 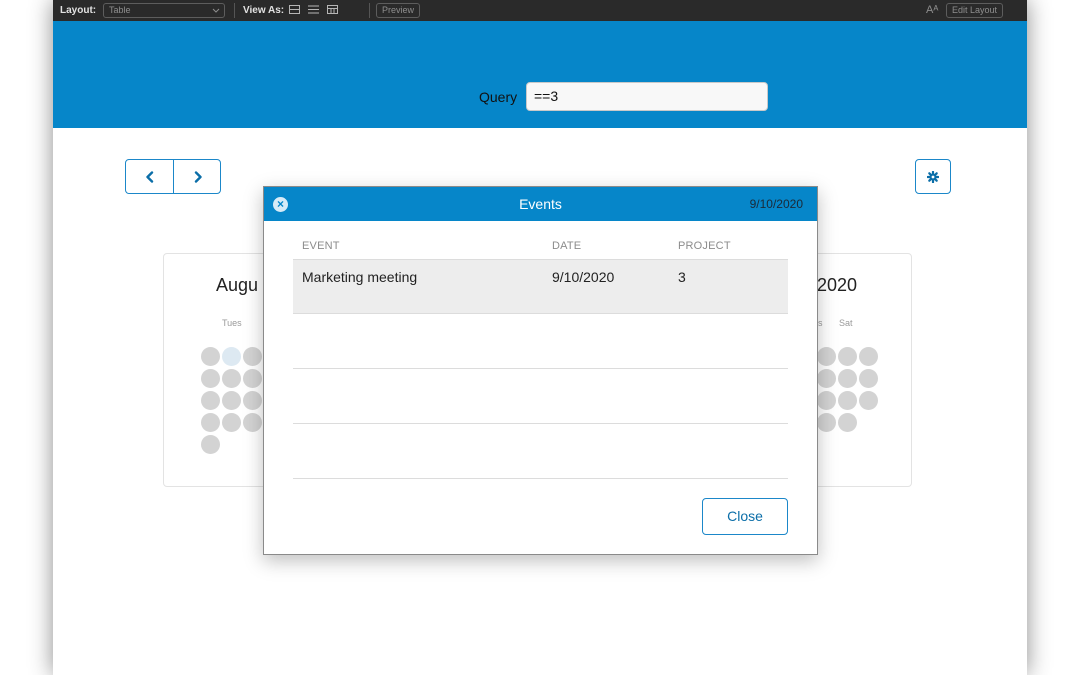 What do you see at coordinates (745, 516) in the screenshot?
I see `close-button: Close` at bounding box center [745, 516].